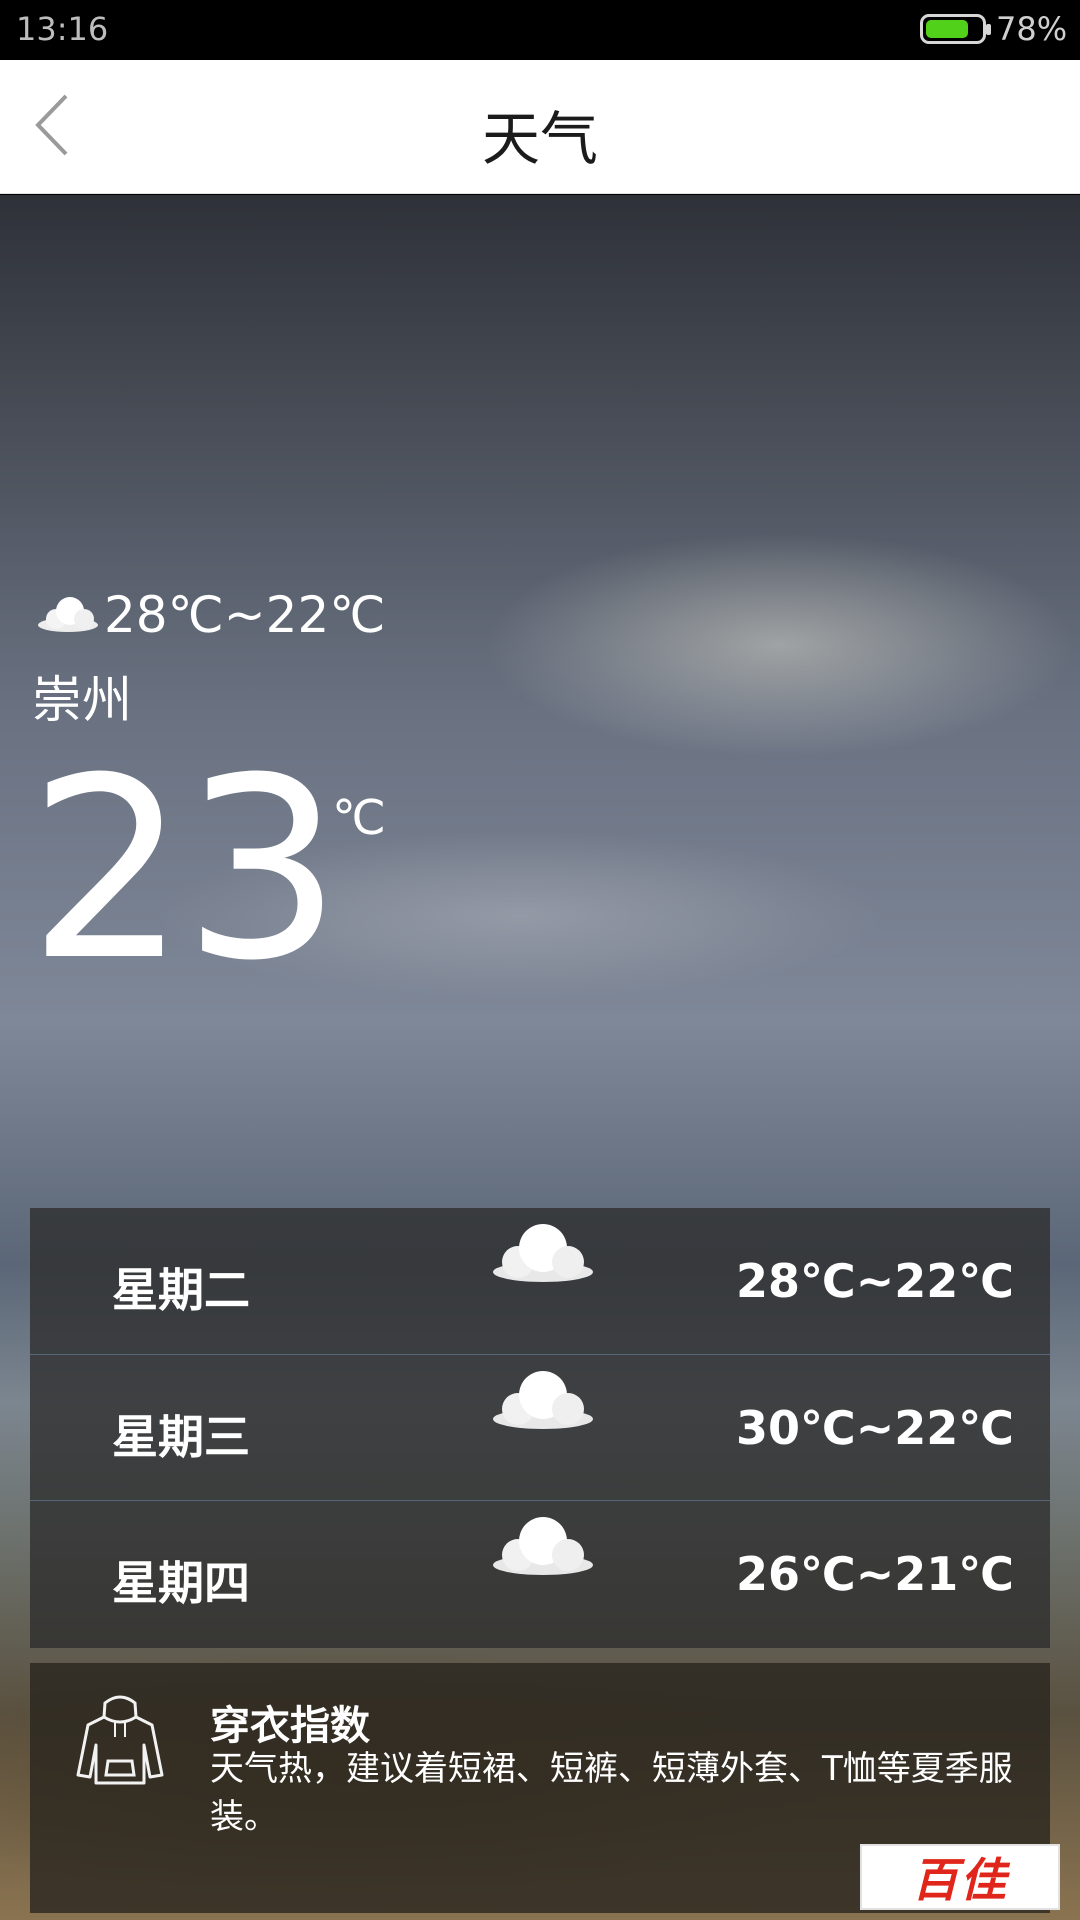  Describe the element at coordinates (181, 1437) in the screenshot. I see `forecast-day: 星期三` at that location.